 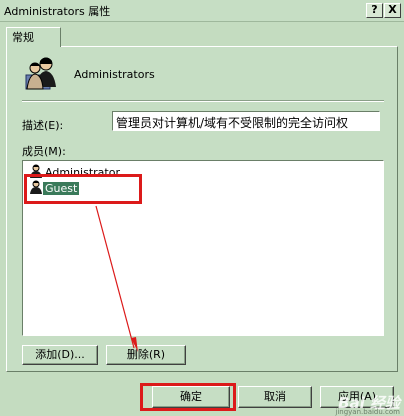 I want to click on tab-general-label: 常规, so click(x=23, y=37).